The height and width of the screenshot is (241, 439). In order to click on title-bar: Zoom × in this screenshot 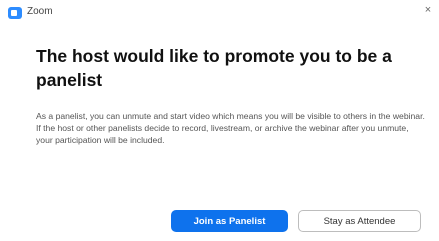, I will do `click(219, 13)`.